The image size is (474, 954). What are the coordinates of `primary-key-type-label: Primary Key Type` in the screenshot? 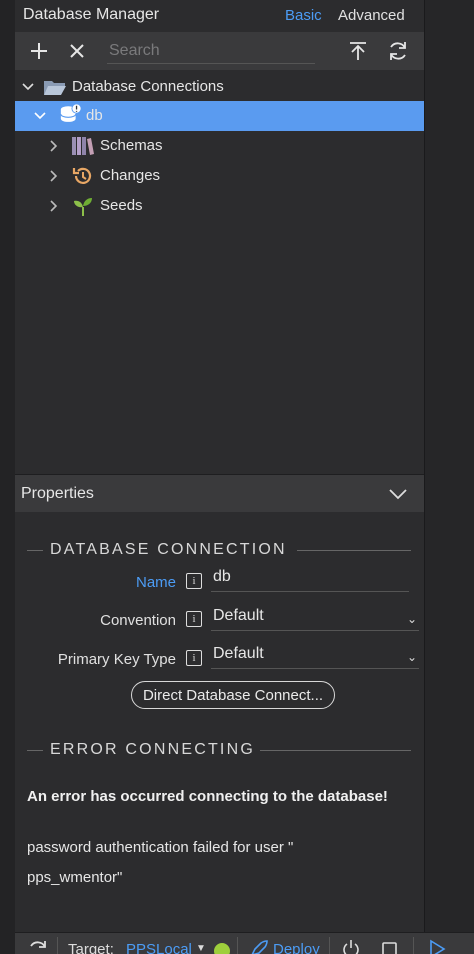 It's located at (116, 659).